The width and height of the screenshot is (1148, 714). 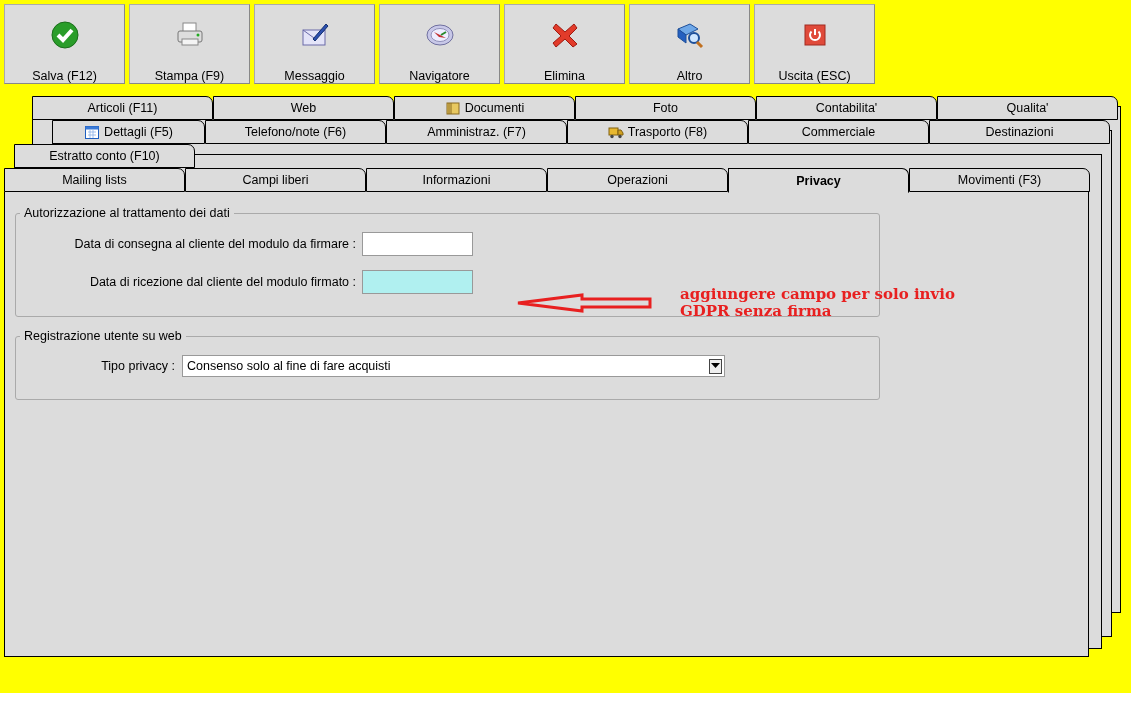 I want to click on toolbar-button: Uscita (ESC), so click(x=814, y=44).